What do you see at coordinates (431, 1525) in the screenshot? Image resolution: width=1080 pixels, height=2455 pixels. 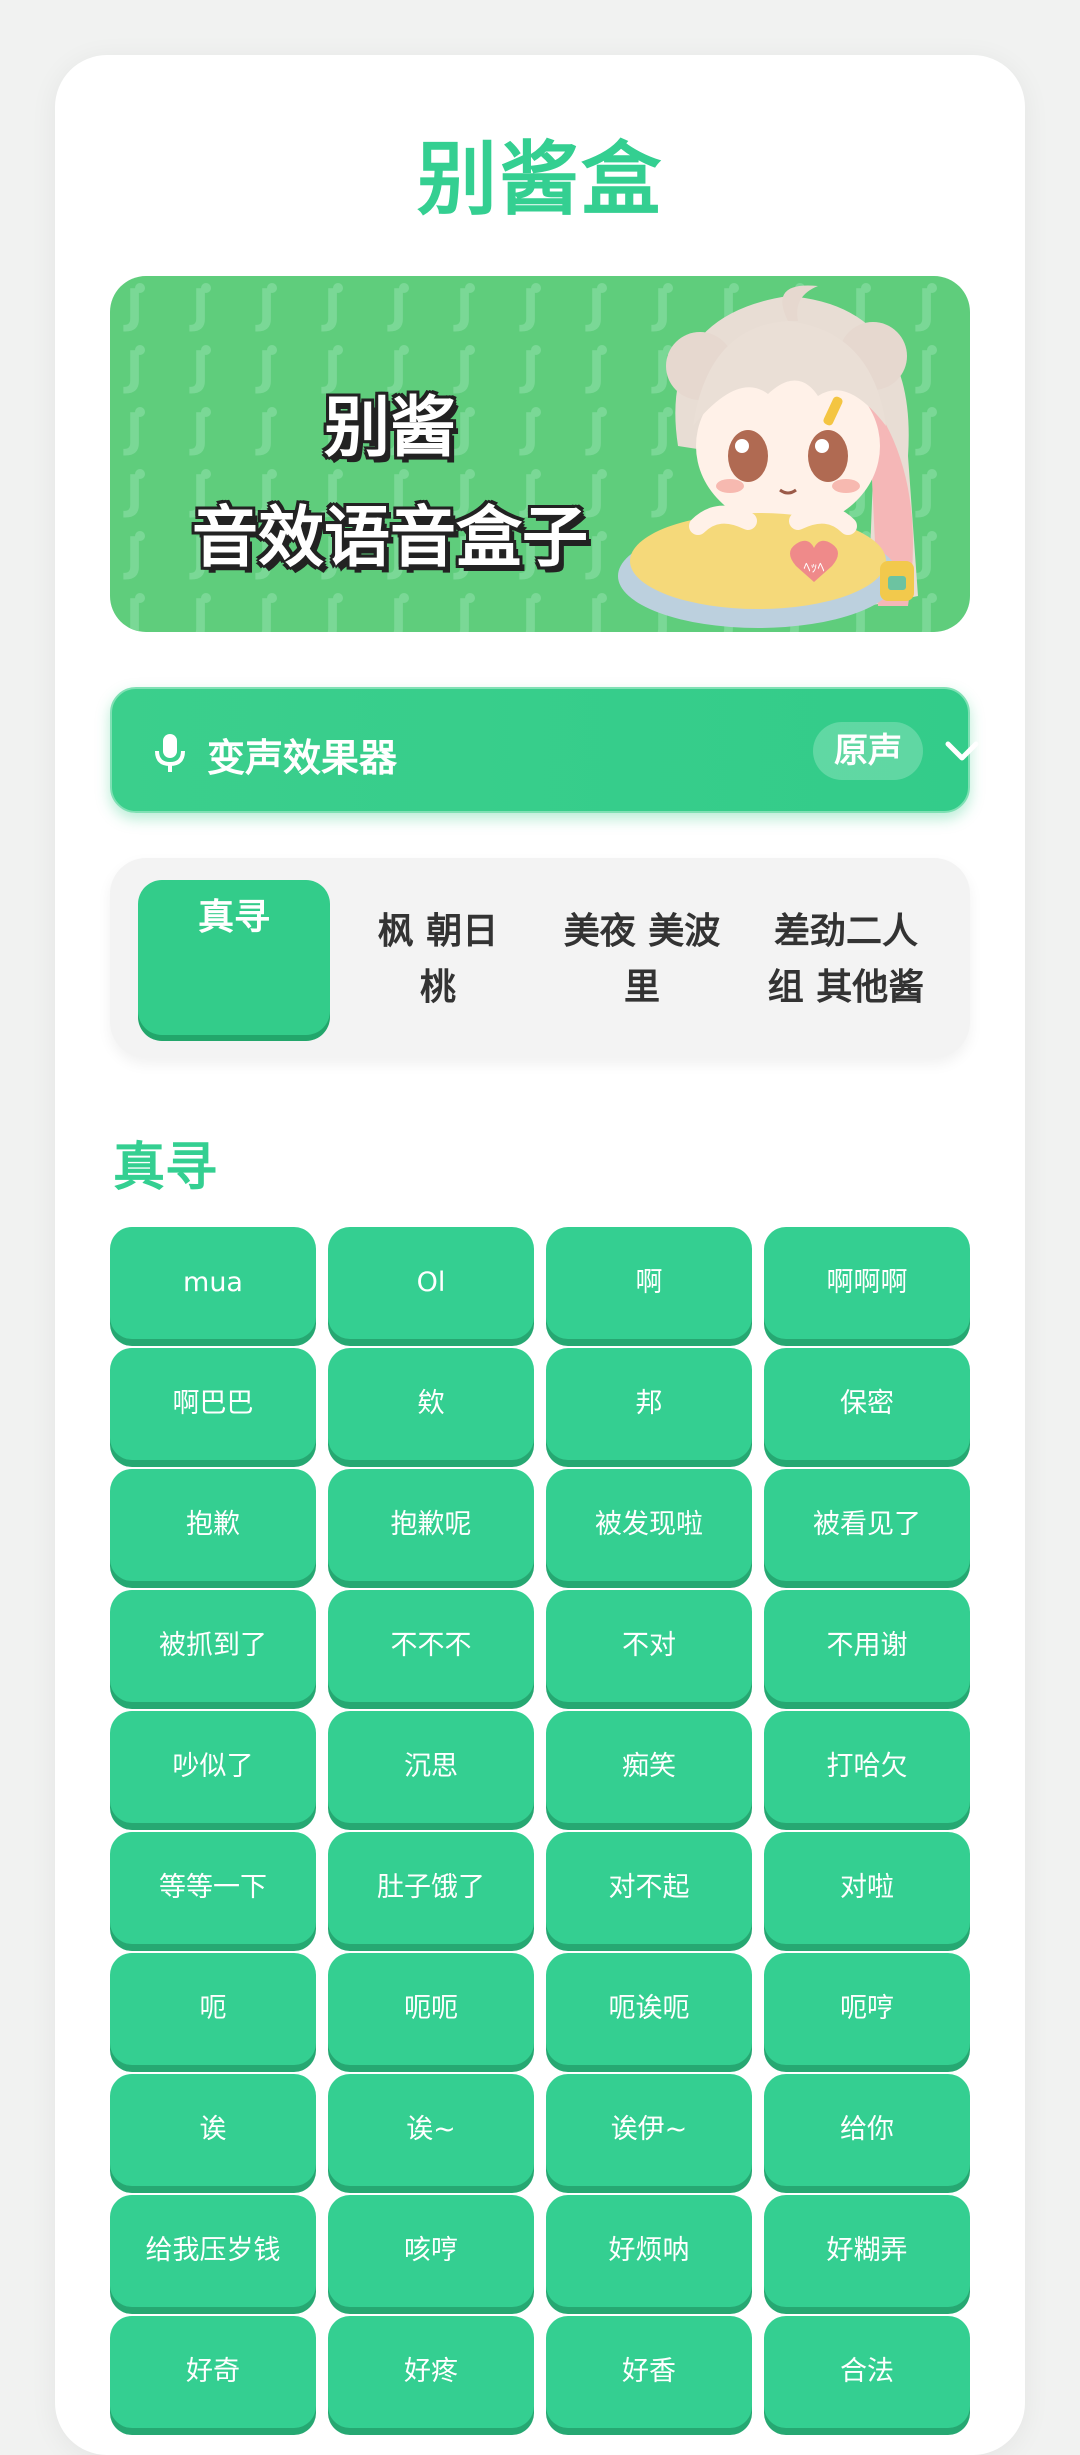 I see `sound-button: 抱歉呢` at bounding box center [431, 1525].